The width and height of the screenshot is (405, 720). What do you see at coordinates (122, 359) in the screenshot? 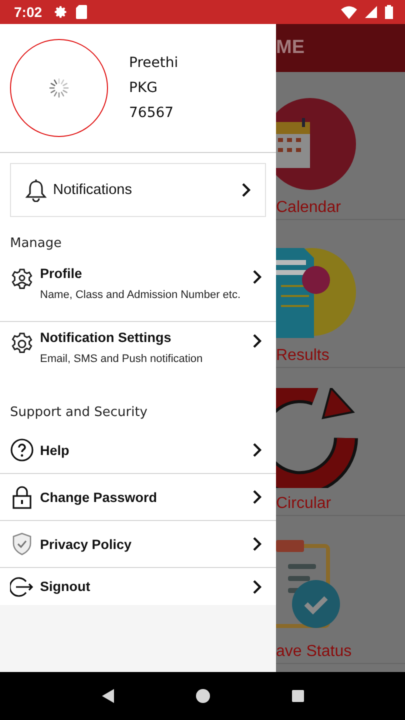
I see `menu-item-subtitle: Email, SMS and Push notification` at bounding box center [122, 359].